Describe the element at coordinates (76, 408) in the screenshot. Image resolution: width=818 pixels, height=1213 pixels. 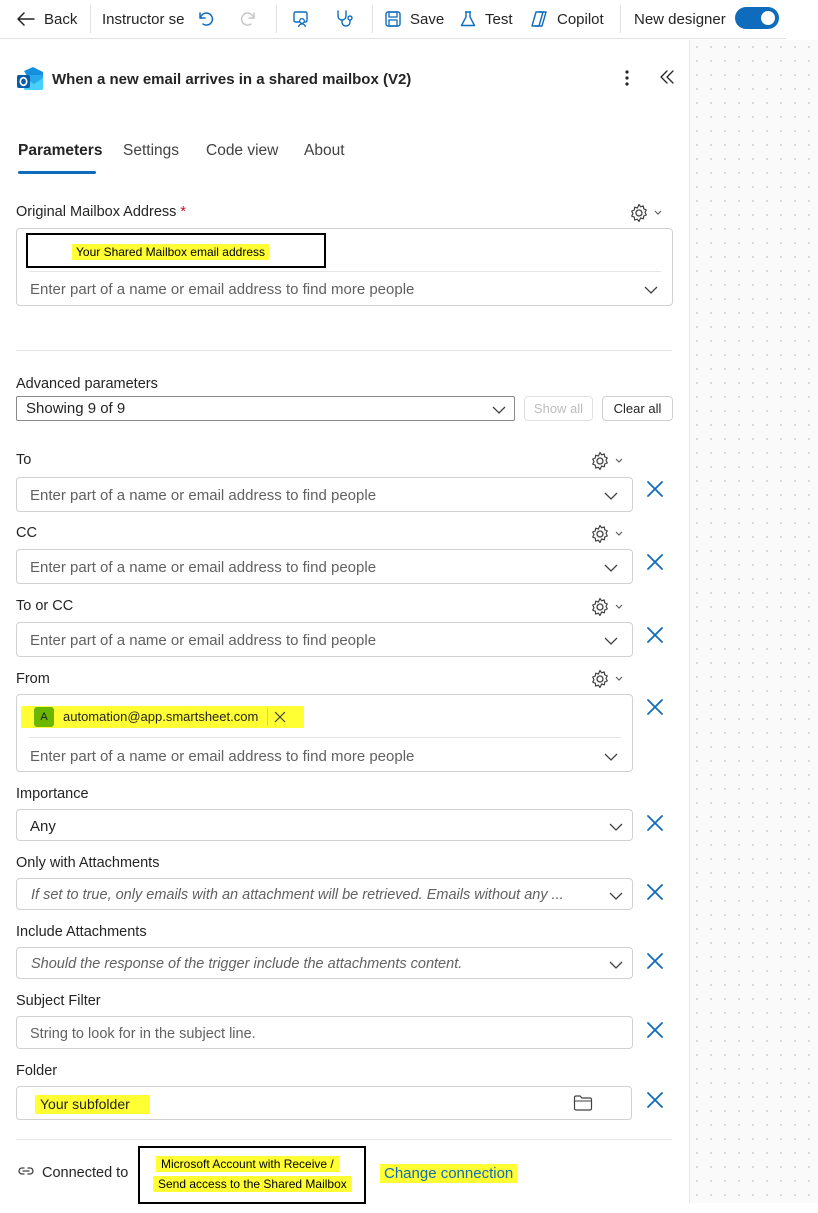
I see `advanced-showing-text: Showing 9 of 9` at that location.